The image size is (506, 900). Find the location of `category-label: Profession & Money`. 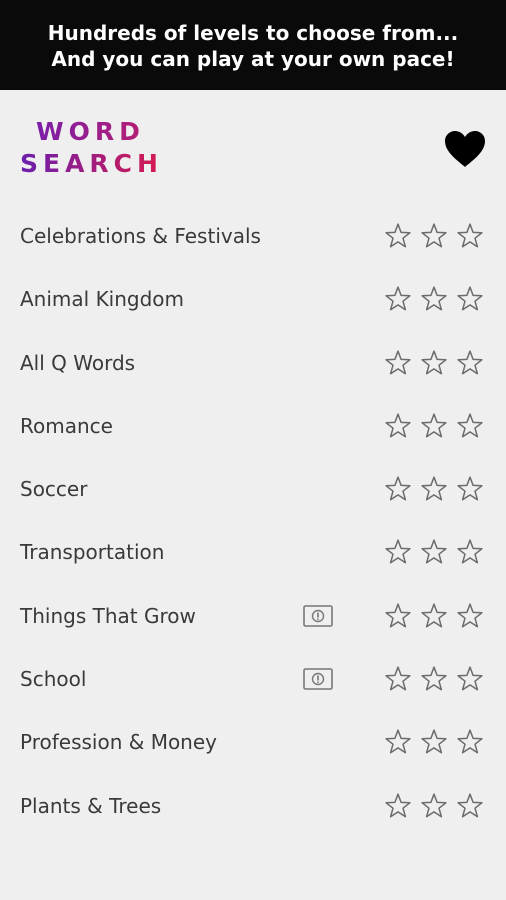

category-label: Profession & Money is located at coordinates (119, 742).